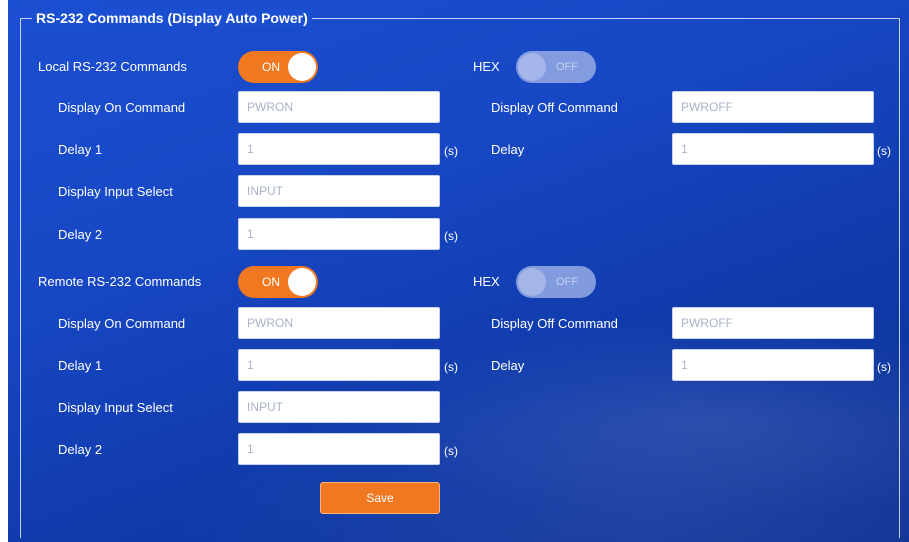  What do you see at coordinates (554, 107) in the screenshot?
I see `local-display-off-label: Display Off Command` at bounding box center [554, 107].